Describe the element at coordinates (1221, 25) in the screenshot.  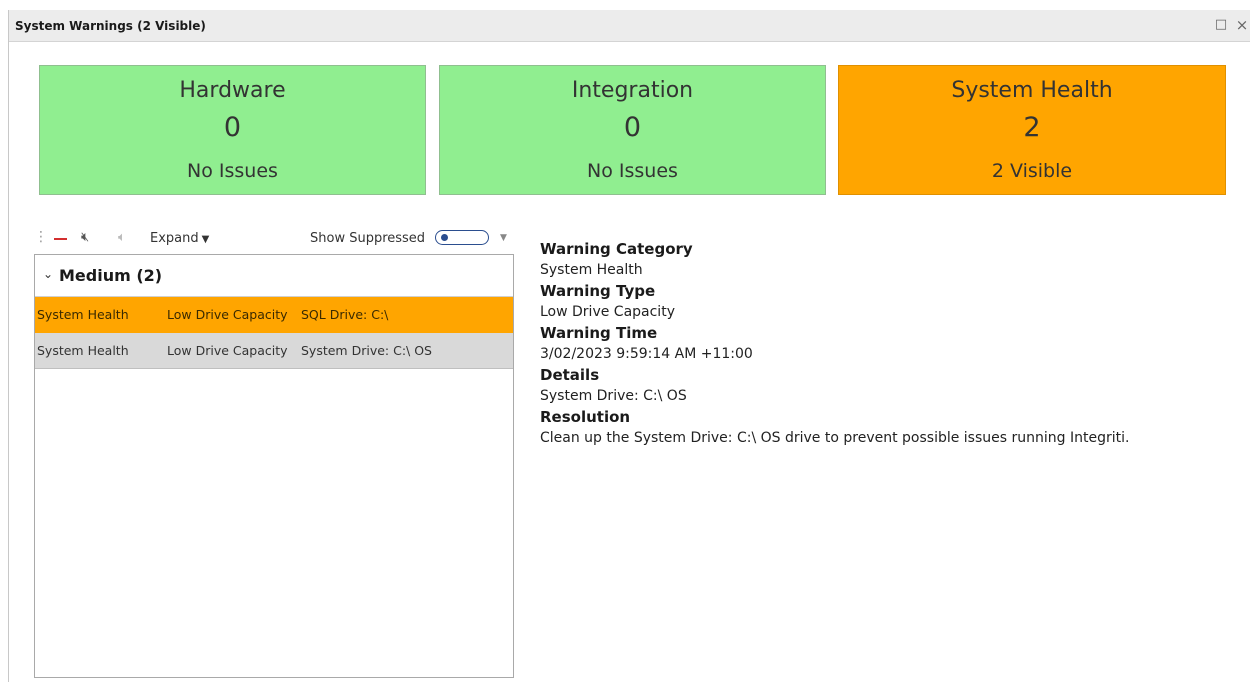
I see `maximize-icon: □` at that location.